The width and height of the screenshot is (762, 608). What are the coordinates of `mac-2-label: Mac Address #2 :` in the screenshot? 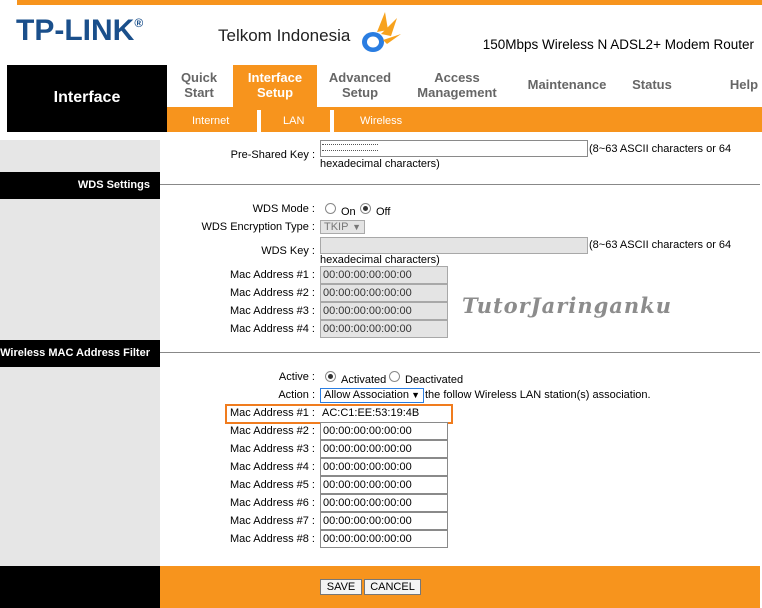 It's located at (272, 431).